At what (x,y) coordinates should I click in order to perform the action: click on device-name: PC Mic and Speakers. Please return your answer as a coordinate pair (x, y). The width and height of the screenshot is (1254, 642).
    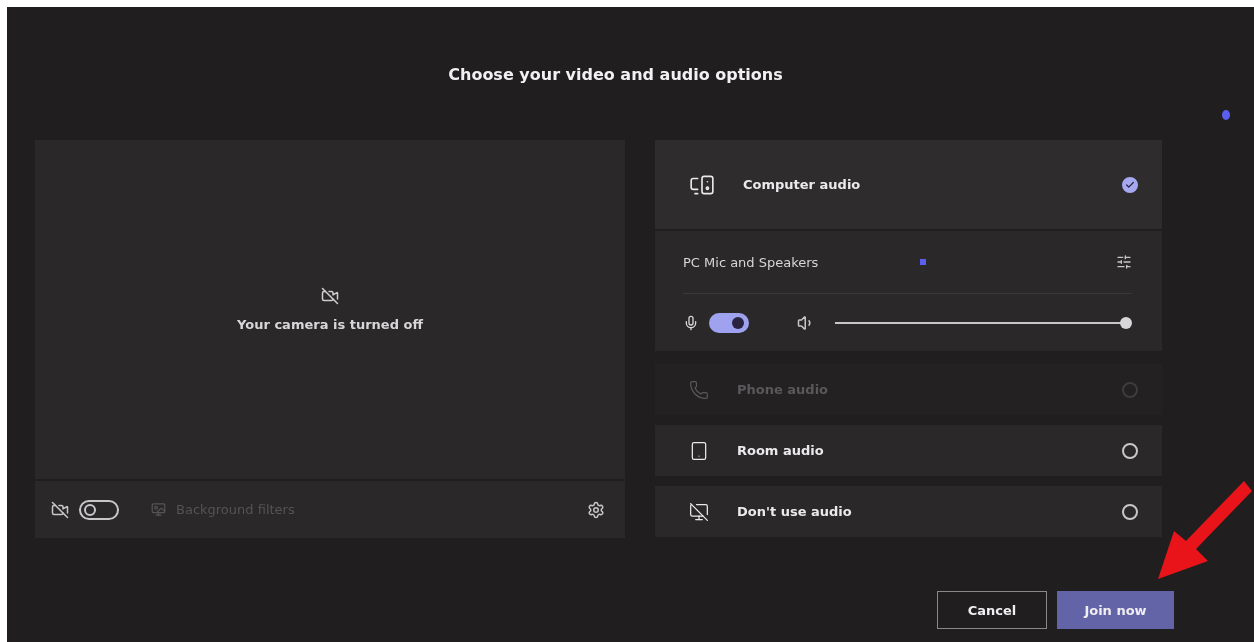
    Looking at the image, I should click on (751, 262).